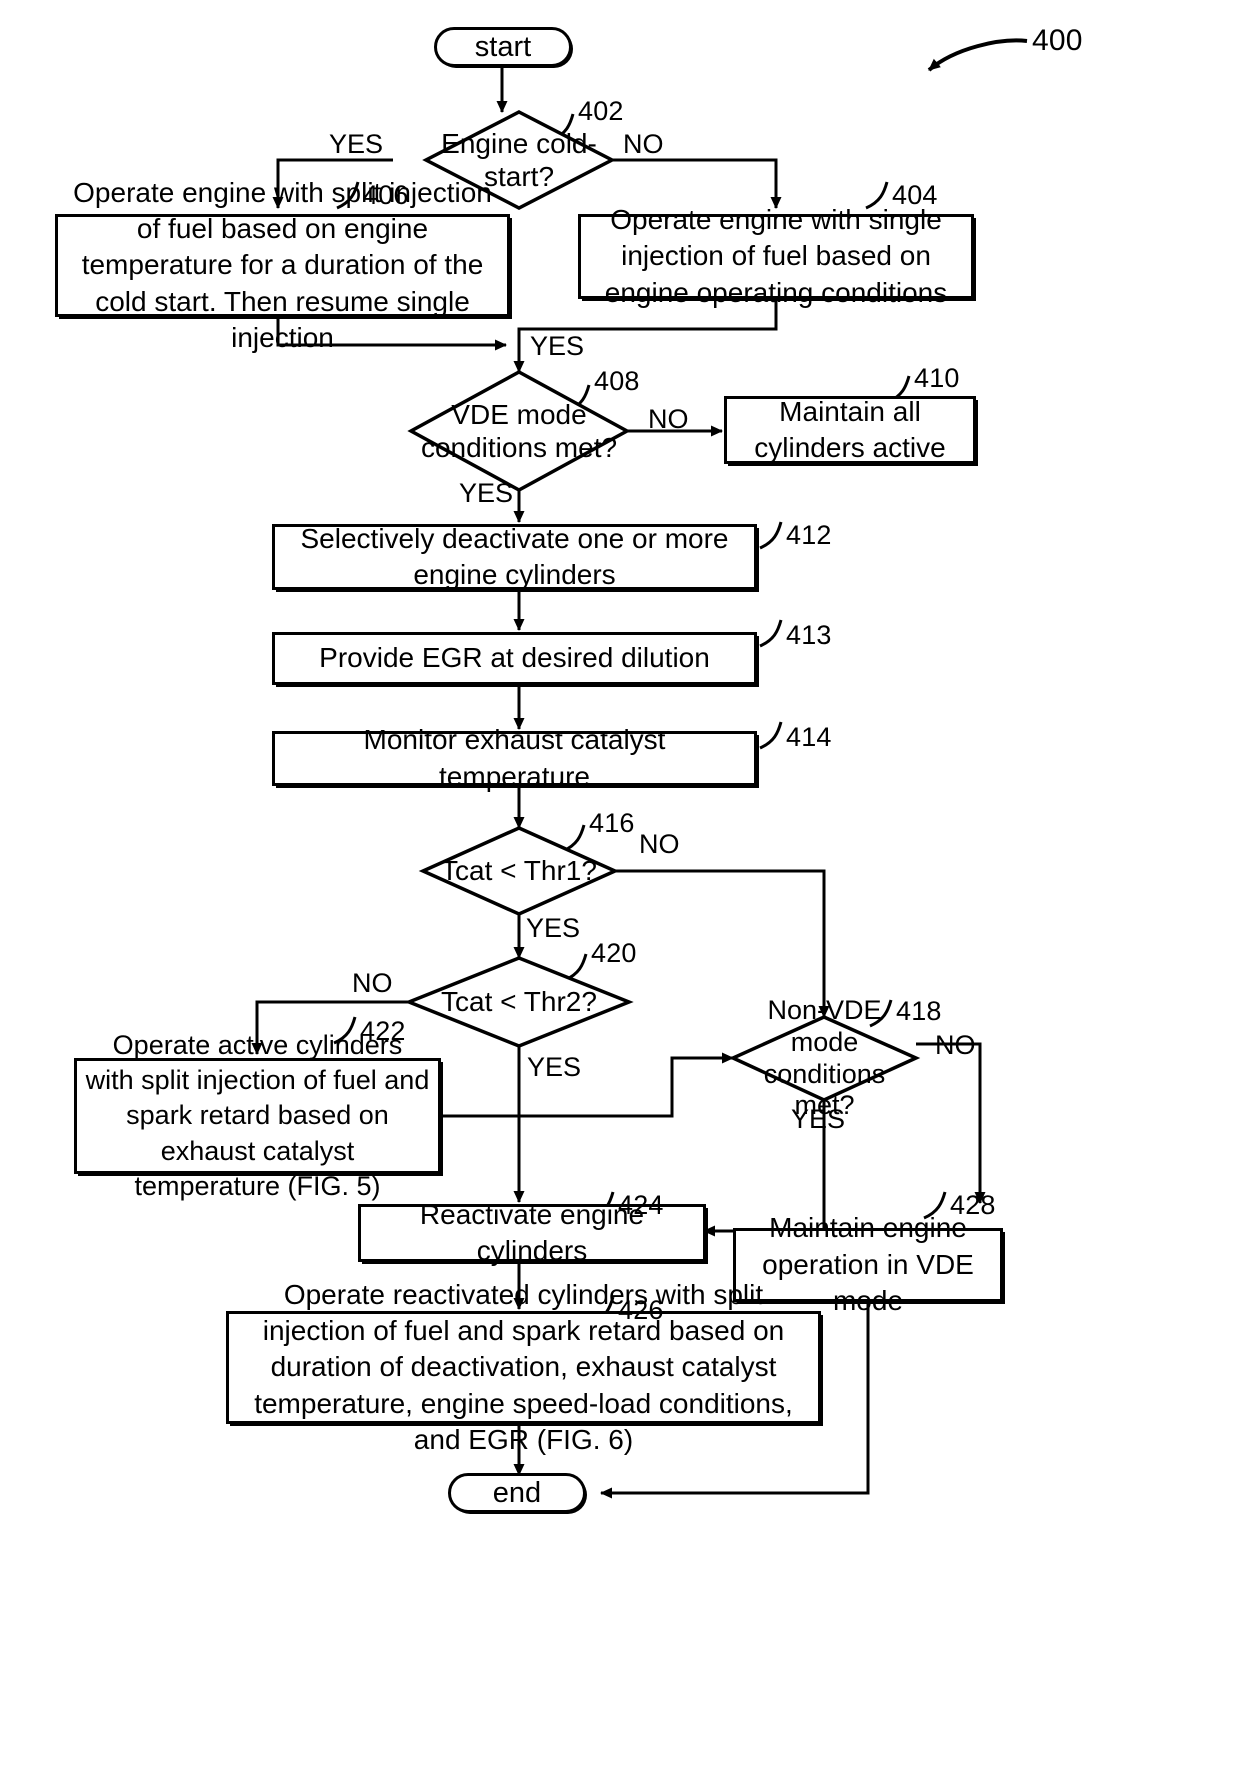 This screenshot has width=1240, height=1786. Describe the element at coordinates (809, 737) in the screenshot. I see `ref-414: 414` at that location.